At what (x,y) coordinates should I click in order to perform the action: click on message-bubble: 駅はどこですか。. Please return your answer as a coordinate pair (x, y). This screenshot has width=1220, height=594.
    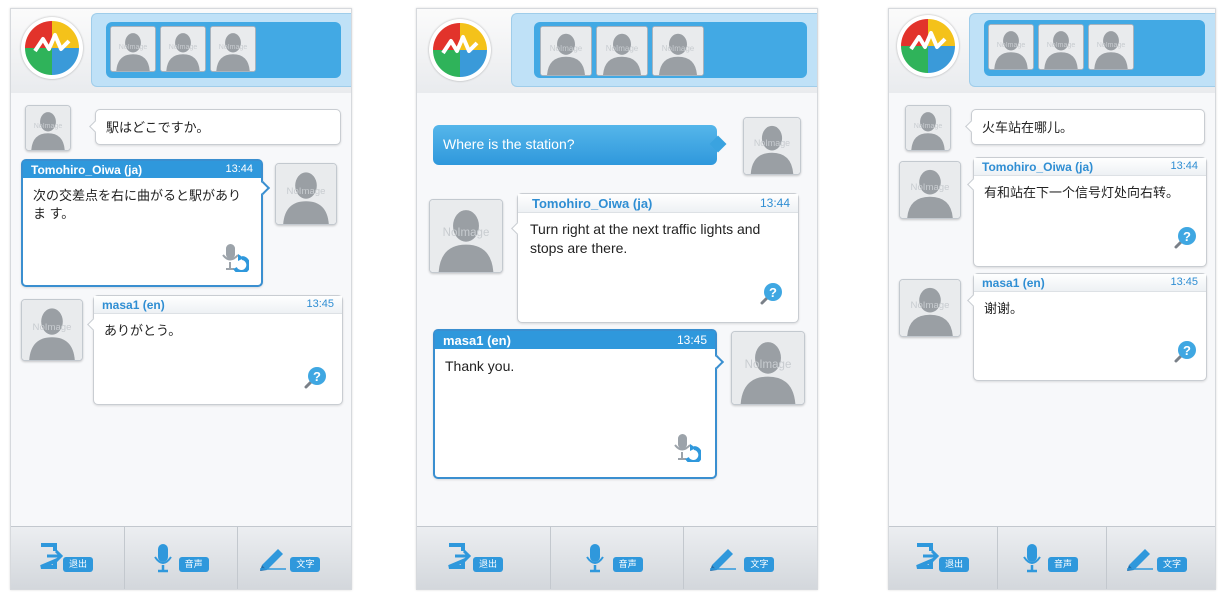
    Looking at the image, I should click on (215, 127).